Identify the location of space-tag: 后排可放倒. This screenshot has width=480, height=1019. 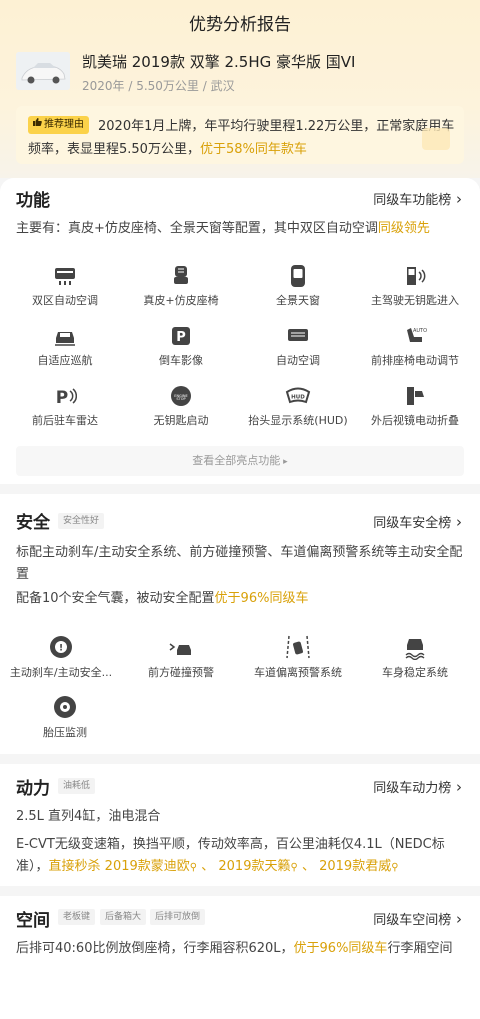
(178, 917).